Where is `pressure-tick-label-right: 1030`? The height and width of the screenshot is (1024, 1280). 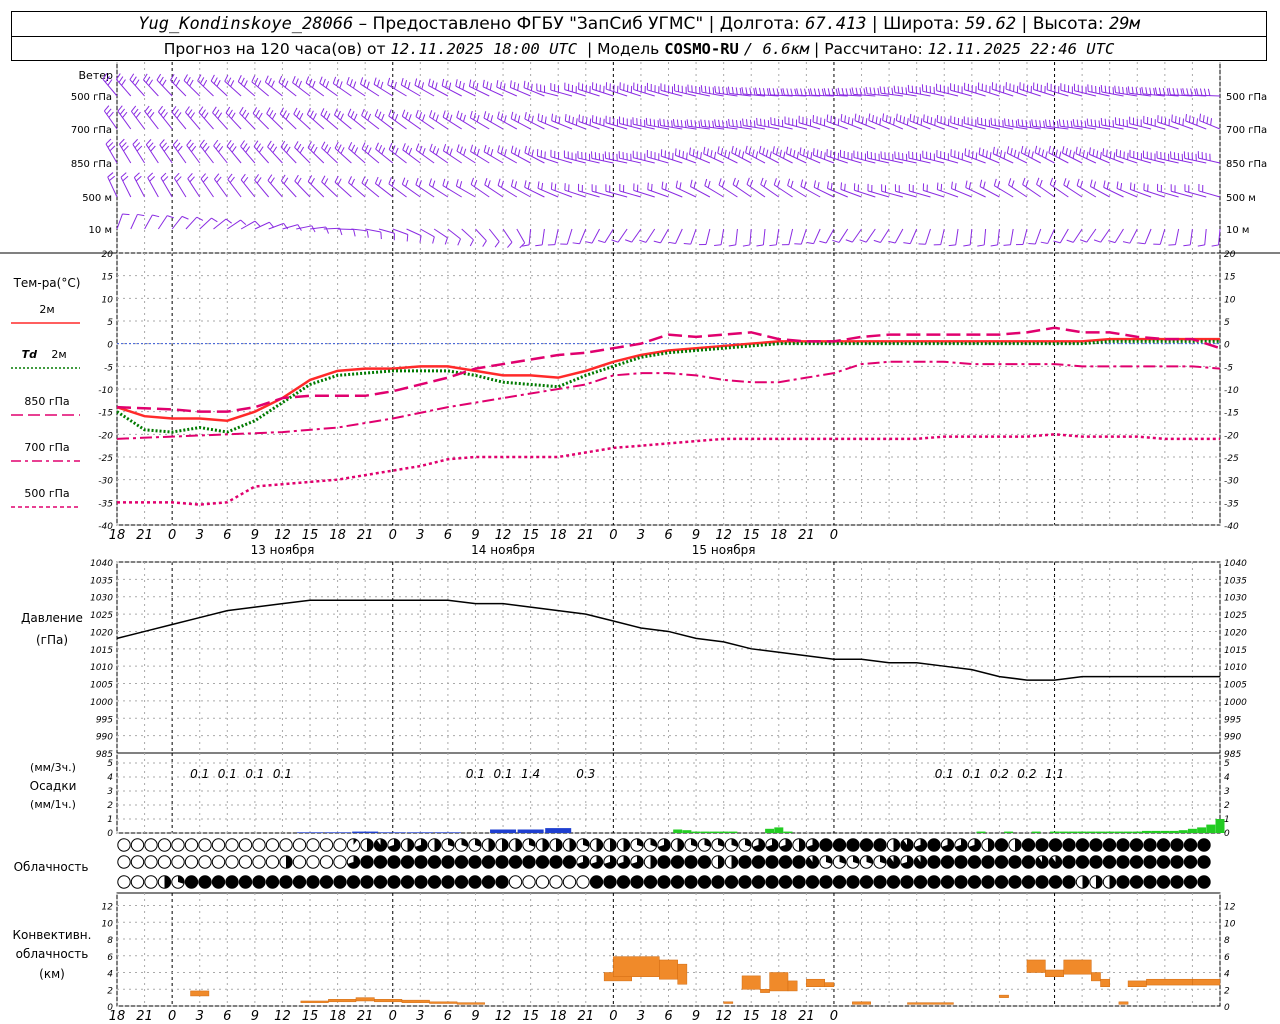
pressure-tick-label-right: 1030 is located at coordinates (1235, 599).